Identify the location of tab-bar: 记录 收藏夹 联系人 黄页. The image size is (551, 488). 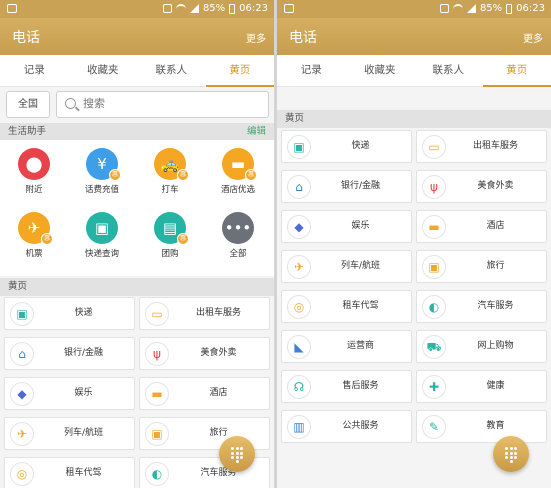
(137, 71).